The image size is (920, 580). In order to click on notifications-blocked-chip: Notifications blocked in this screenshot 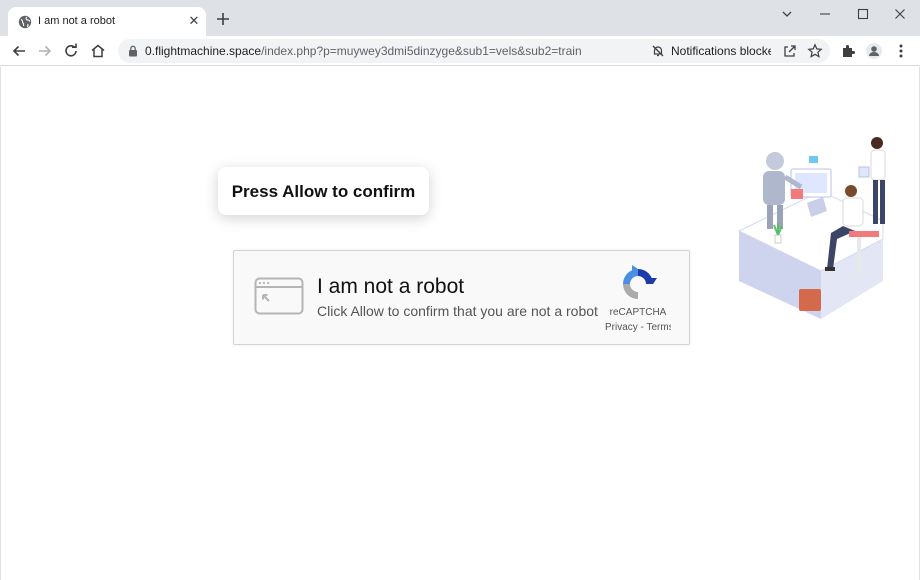, I will do `click(711, 51)`.